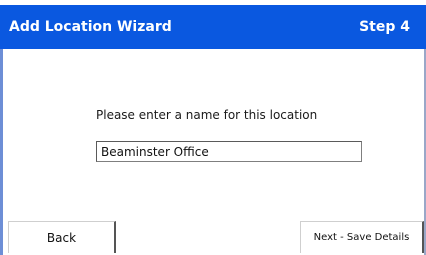  I want to click on back-button: Back, so click(62, 237).